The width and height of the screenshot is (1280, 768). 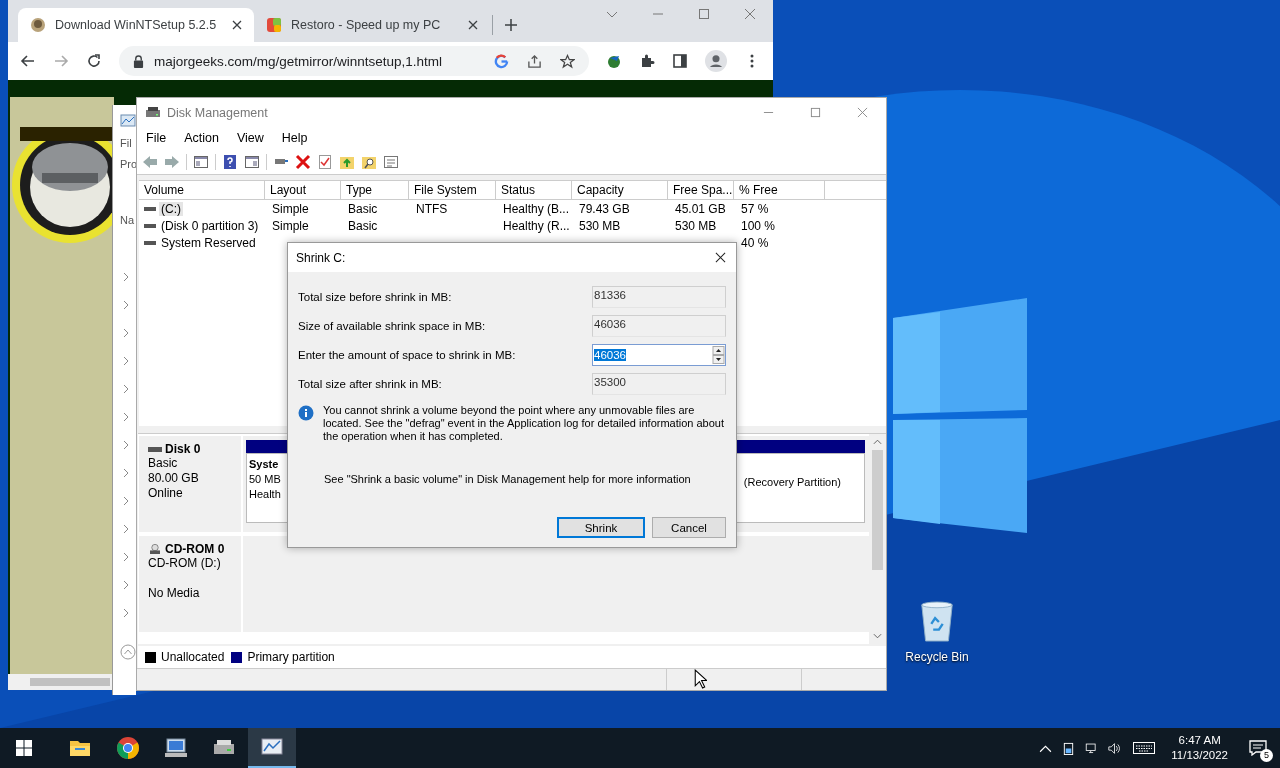 I want to click on chrome-icon, so click(x=128, y=748).